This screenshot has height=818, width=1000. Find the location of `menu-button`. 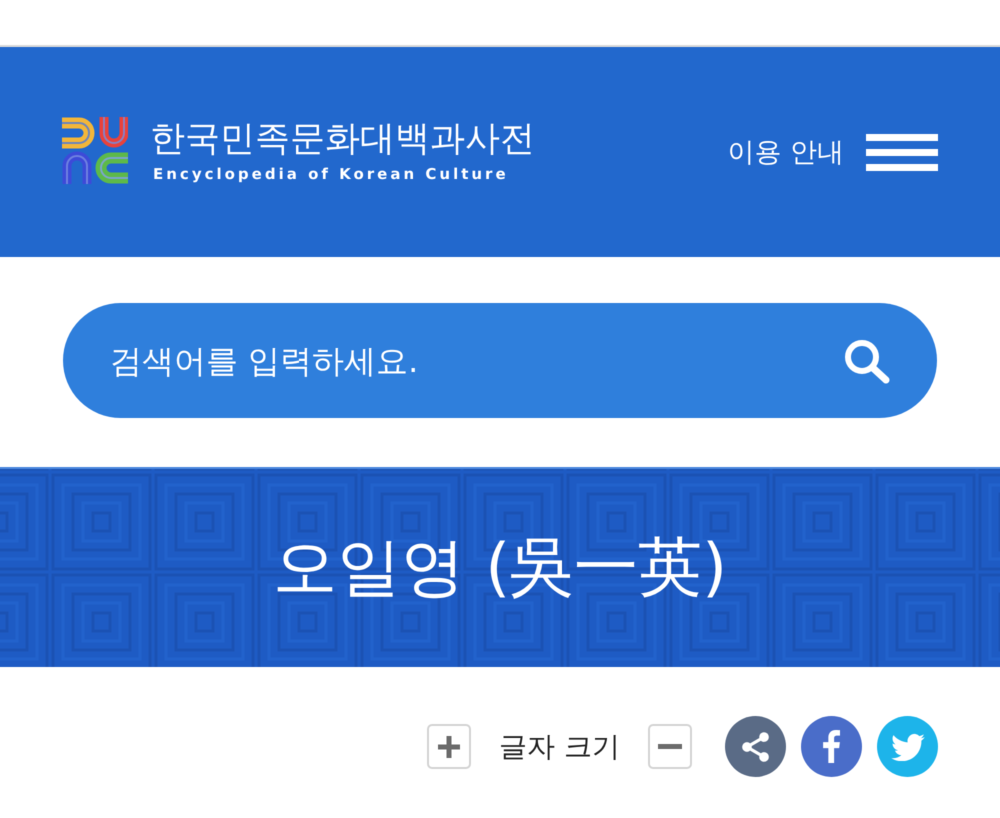

menu-button is located at coordinates (902, 152).